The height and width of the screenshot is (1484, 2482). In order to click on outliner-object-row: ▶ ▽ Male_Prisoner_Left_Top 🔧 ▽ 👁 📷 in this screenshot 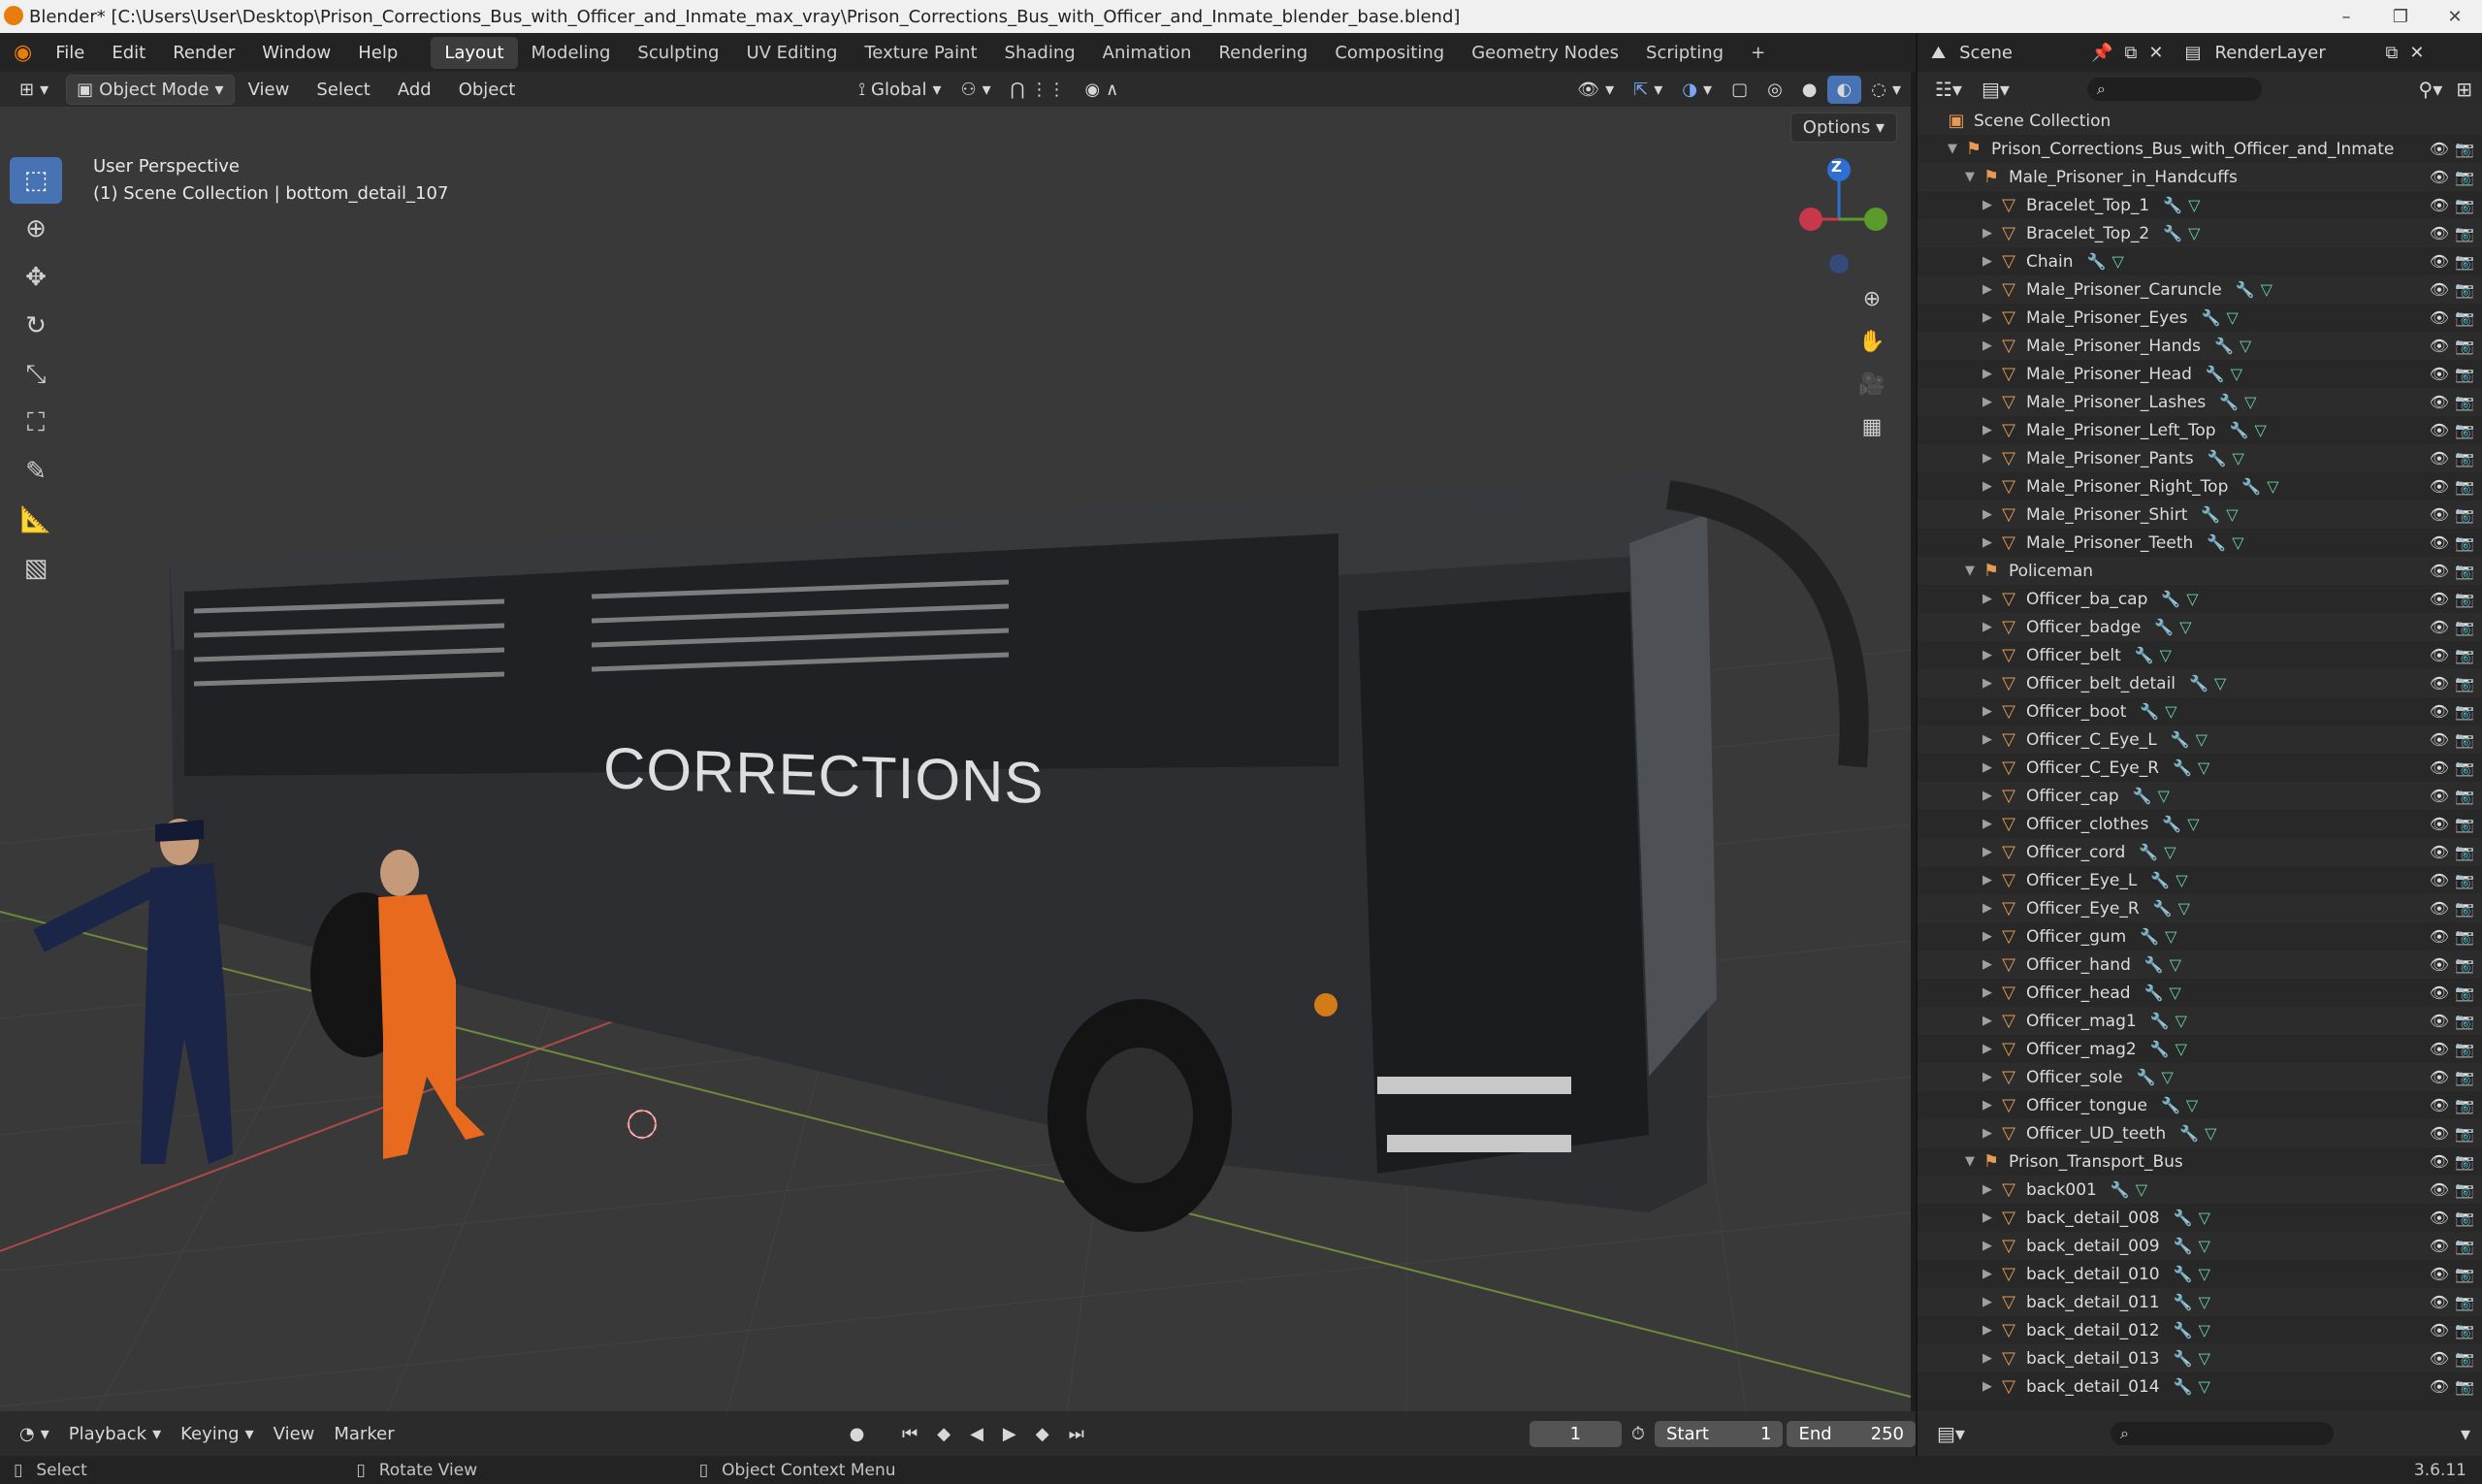, I will do `click(2200, 430)`.